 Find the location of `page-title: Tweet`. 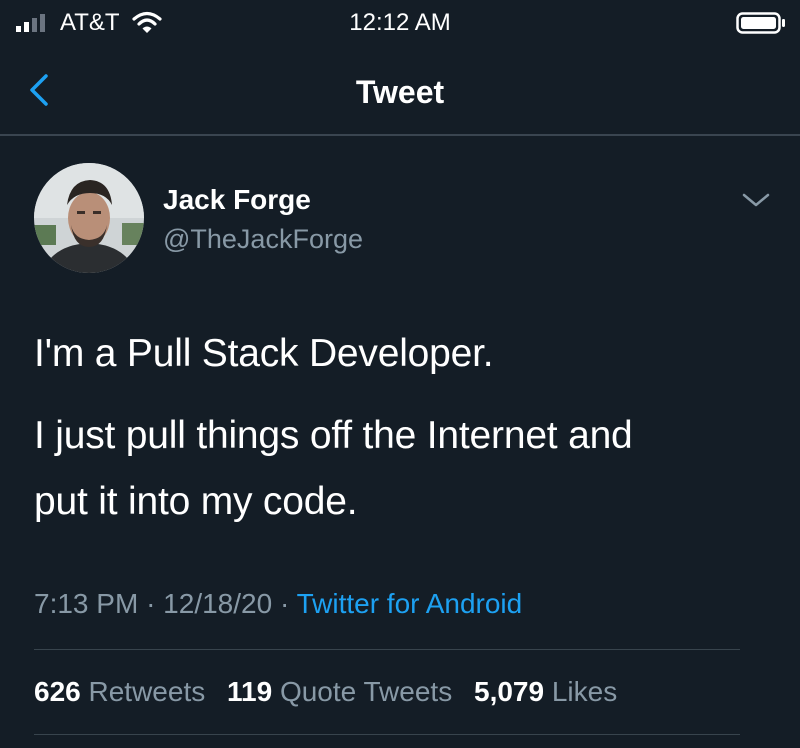

page-title: Tweet is located at coordinates (400, 92).